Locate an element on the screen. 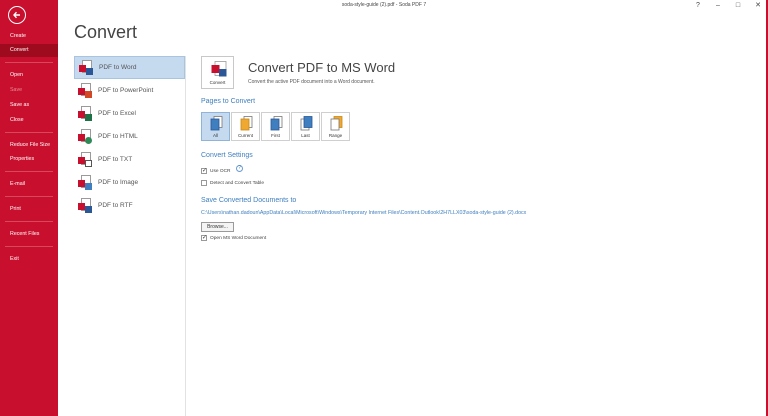  excel-icon is located at coordinates (85, 113).